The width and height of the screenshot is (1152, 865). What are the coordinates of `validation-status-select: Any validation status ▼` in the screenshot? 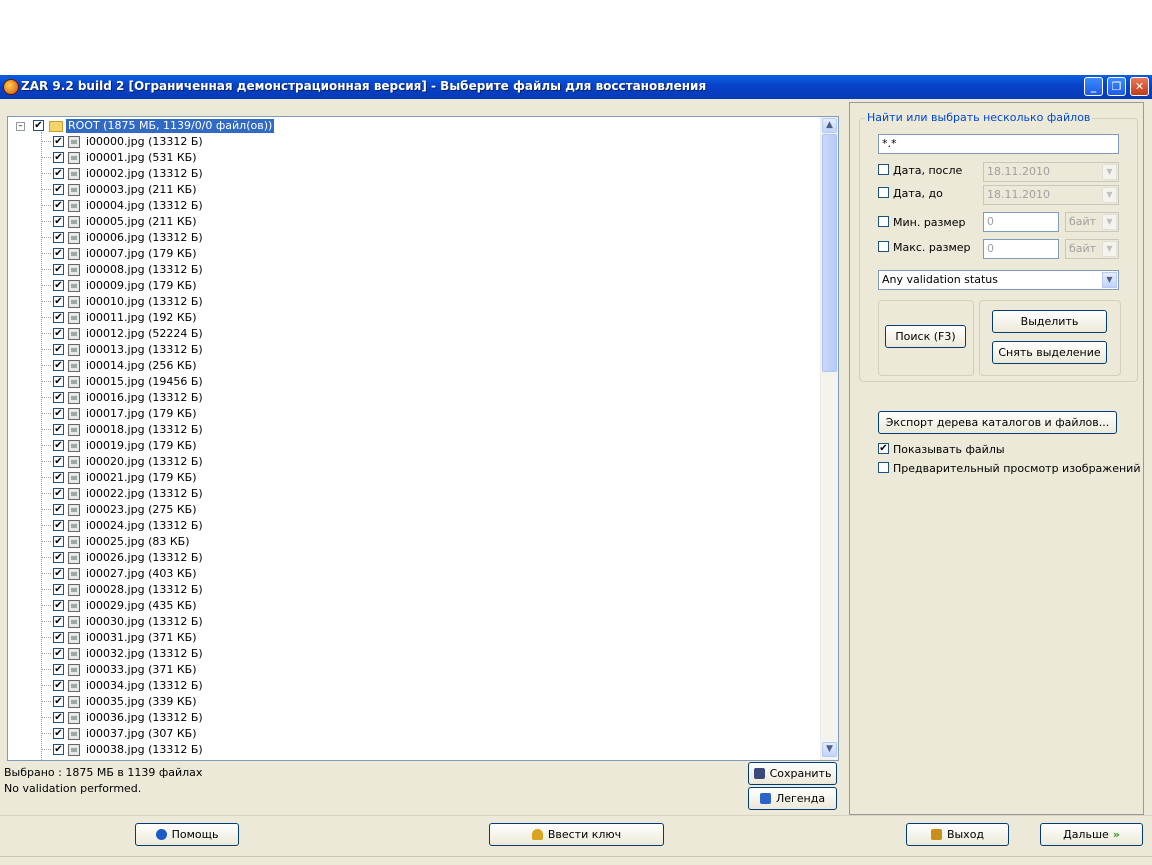 It's located at (998, 280).